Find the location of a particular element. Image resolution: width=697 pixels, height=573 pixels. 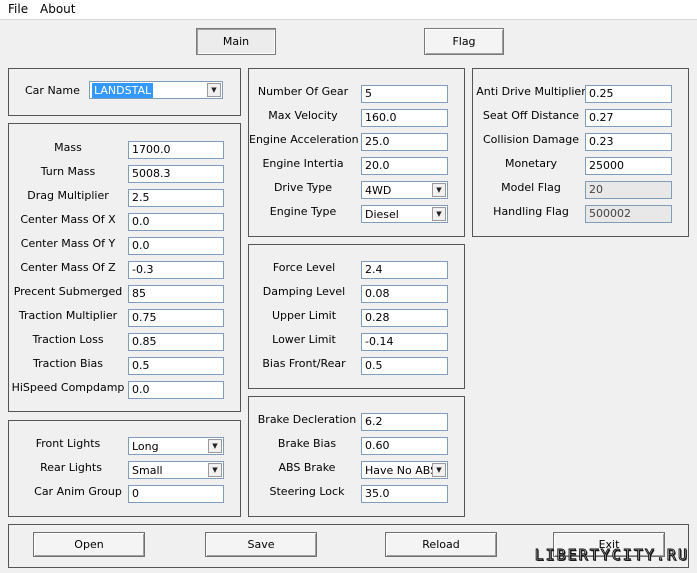

steering-lock-label: Steering Lock is located at coordinates (307, 491).